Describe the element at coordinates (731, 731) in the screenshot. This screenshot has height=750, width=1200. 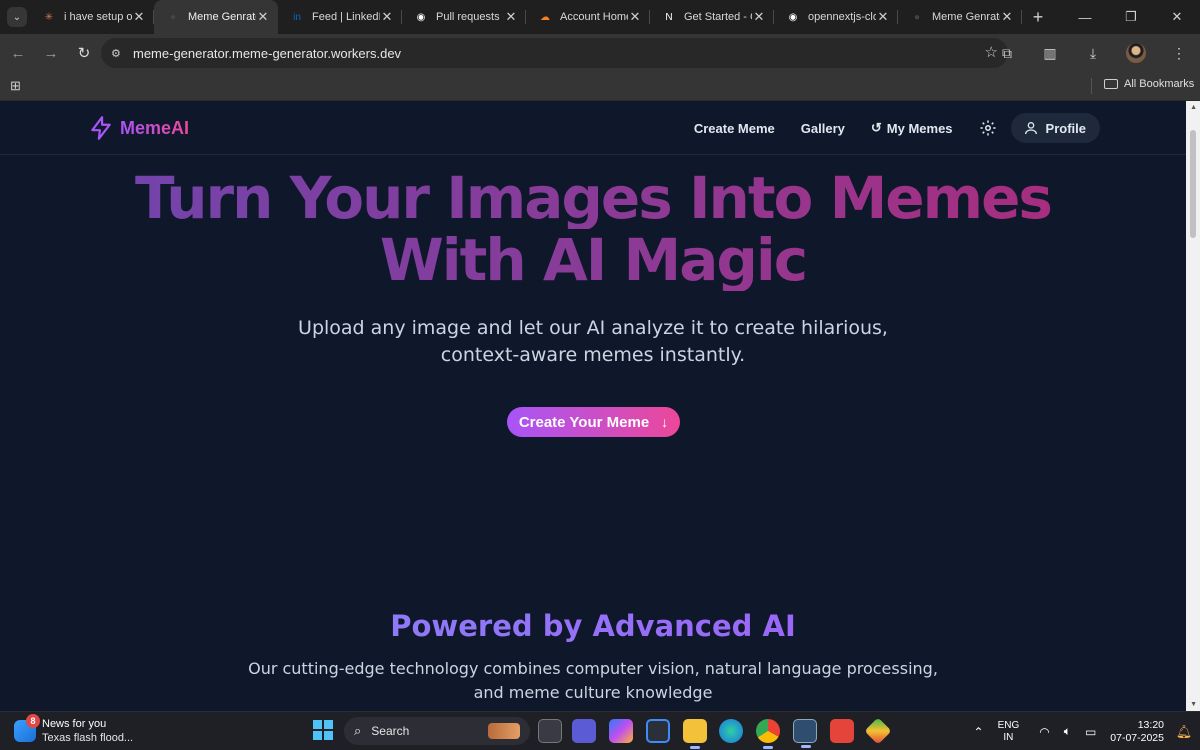
I see `edge-icon` at that location.